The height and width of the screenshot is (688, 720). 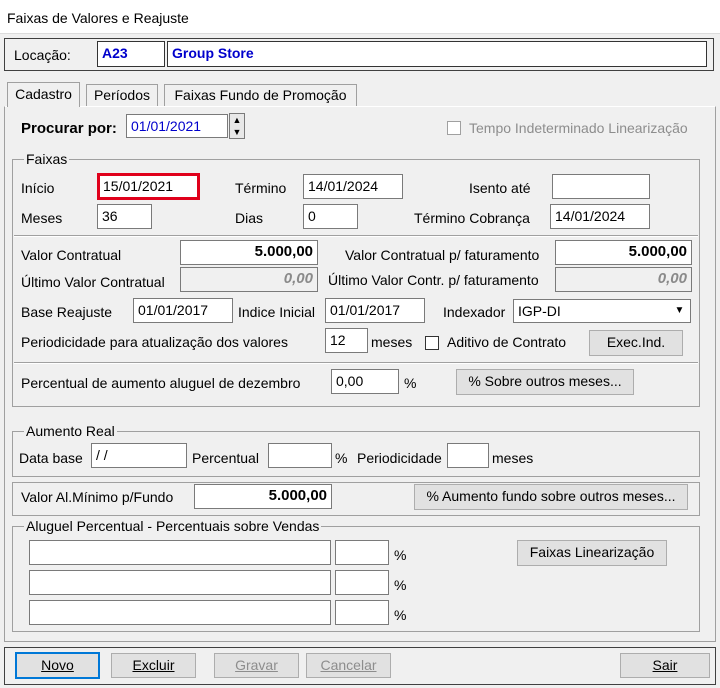 What do you see at coordinates (93, 282) in the screenshot?
I see `ultimo-valor-label: Último Valor Contratual` at bounding box center [93, 282].